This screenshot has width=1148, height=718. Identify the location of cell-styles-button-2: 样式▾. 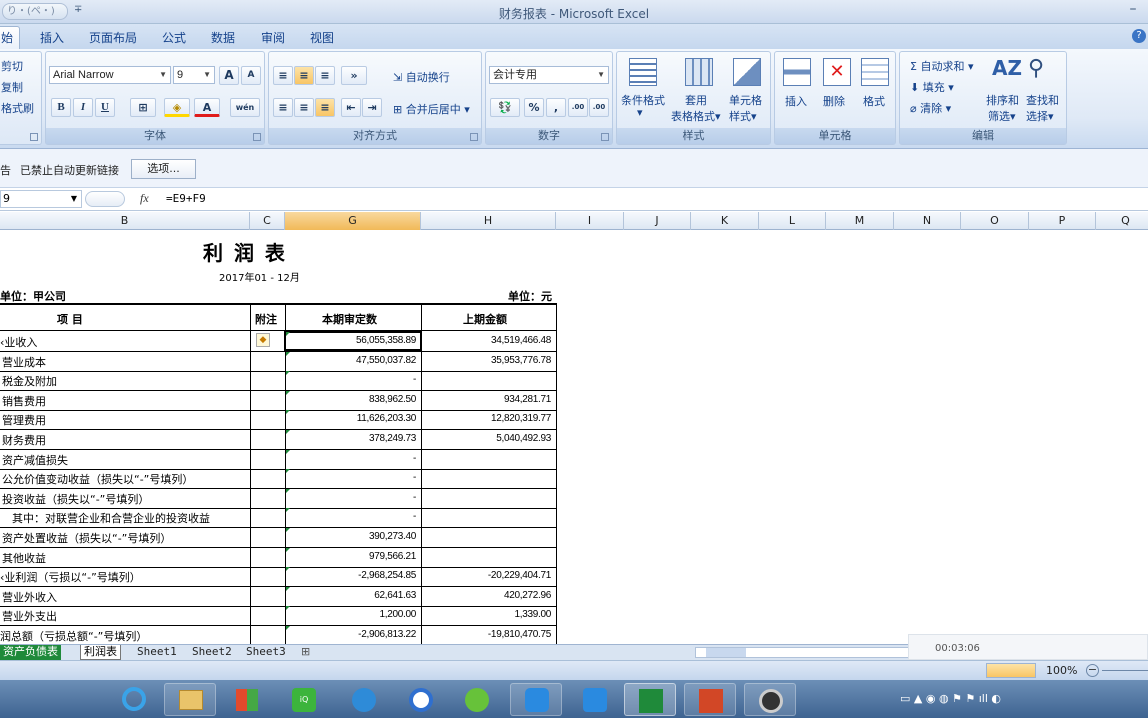
(743, 116).